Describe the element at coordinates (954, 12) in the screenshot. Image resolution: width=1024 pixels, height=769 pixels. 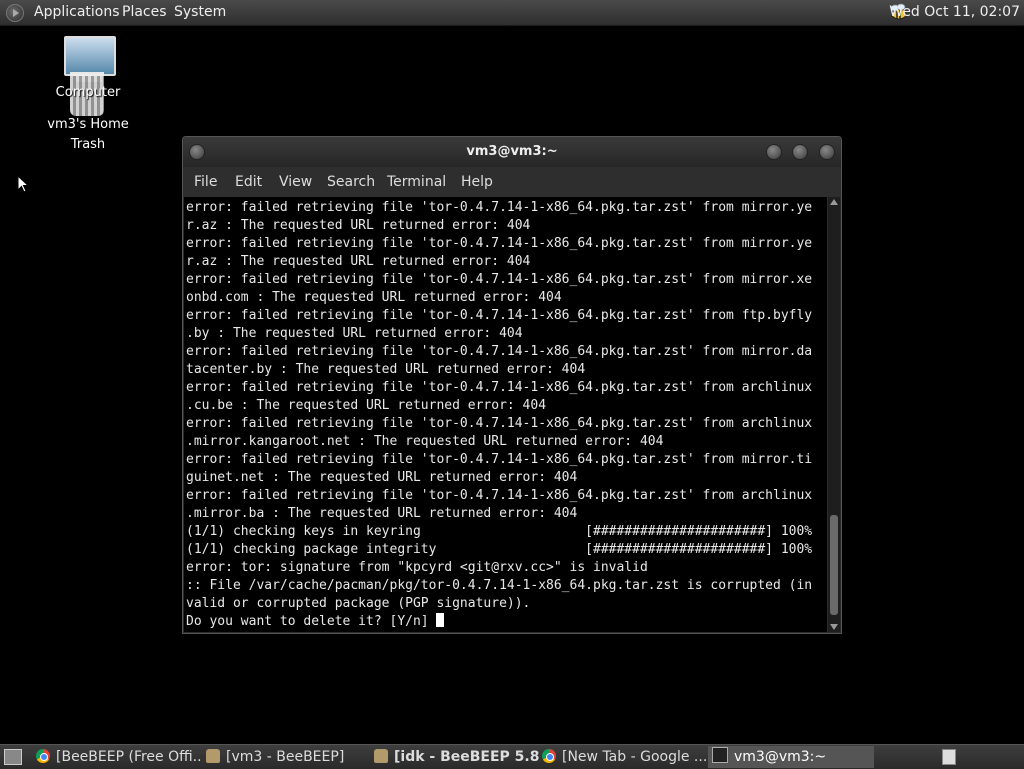
I see `clock: Wed Oct 11, 02:07` at that location.